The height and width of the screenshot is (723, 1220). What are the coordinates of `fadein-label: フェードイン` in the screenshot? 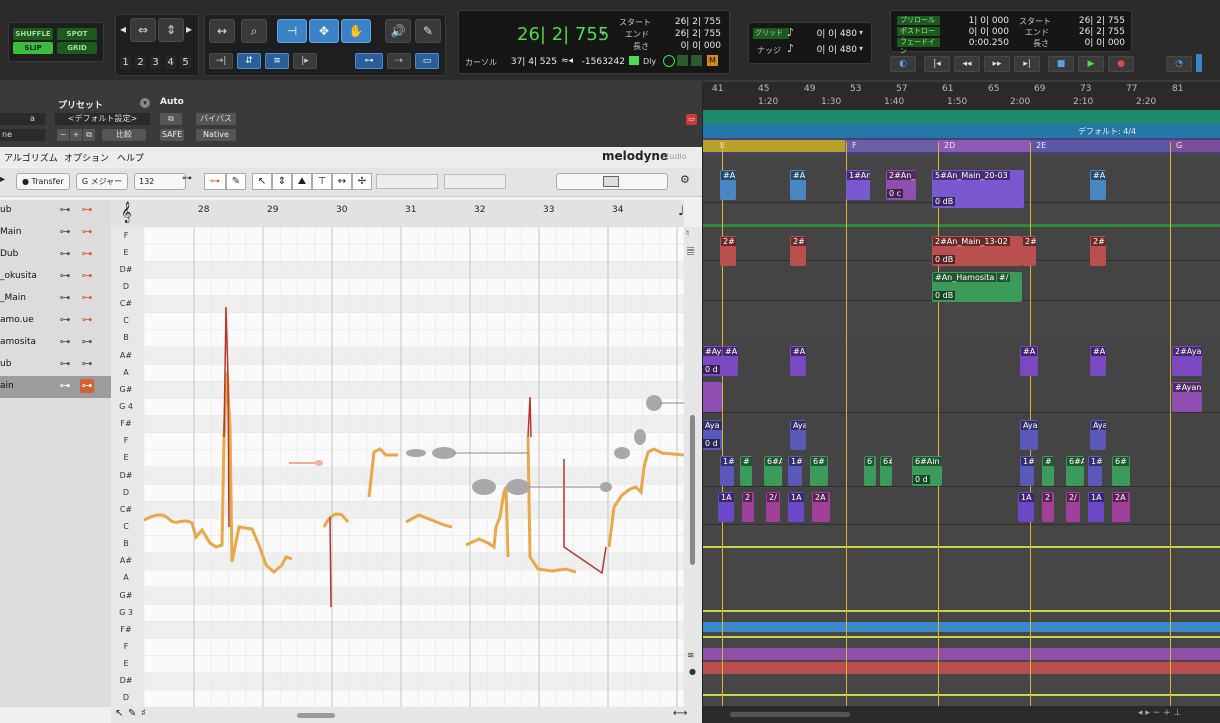 It's located at (918, 46).